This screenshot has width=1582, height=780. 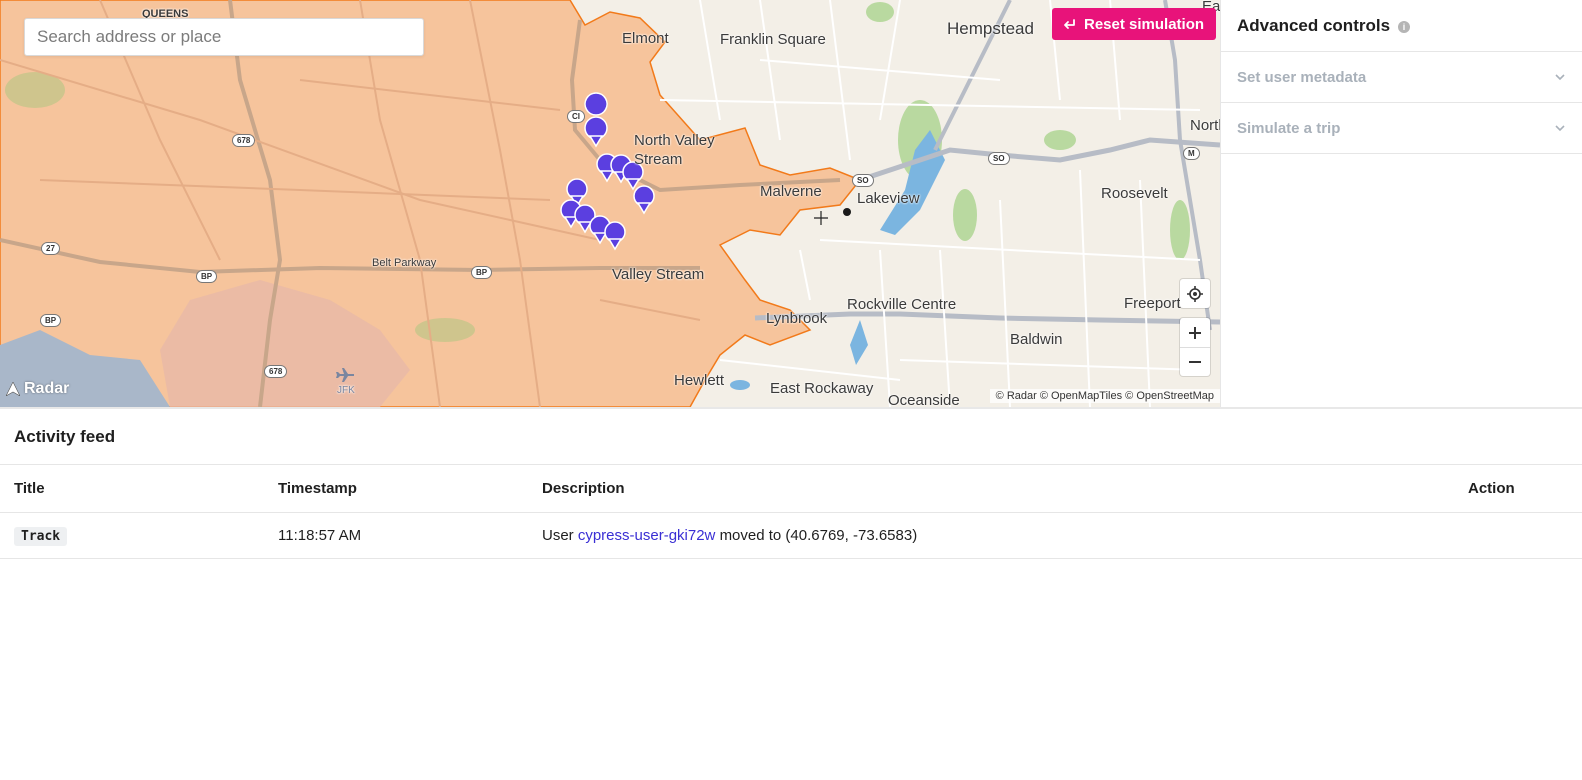 I want to click on route-shield-so-2: SO, so click(x=999, y=158).